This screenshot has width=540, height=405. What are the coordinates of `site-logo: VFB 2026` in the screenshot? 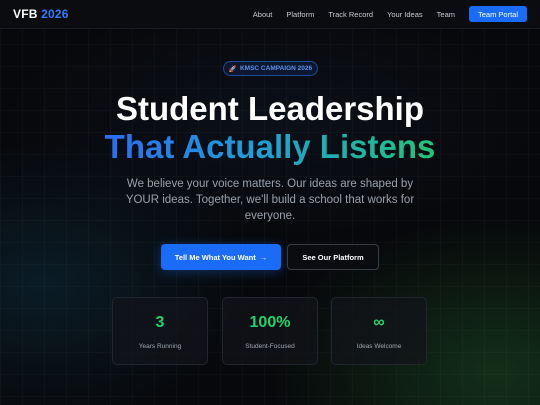 It's located at (41, 14).